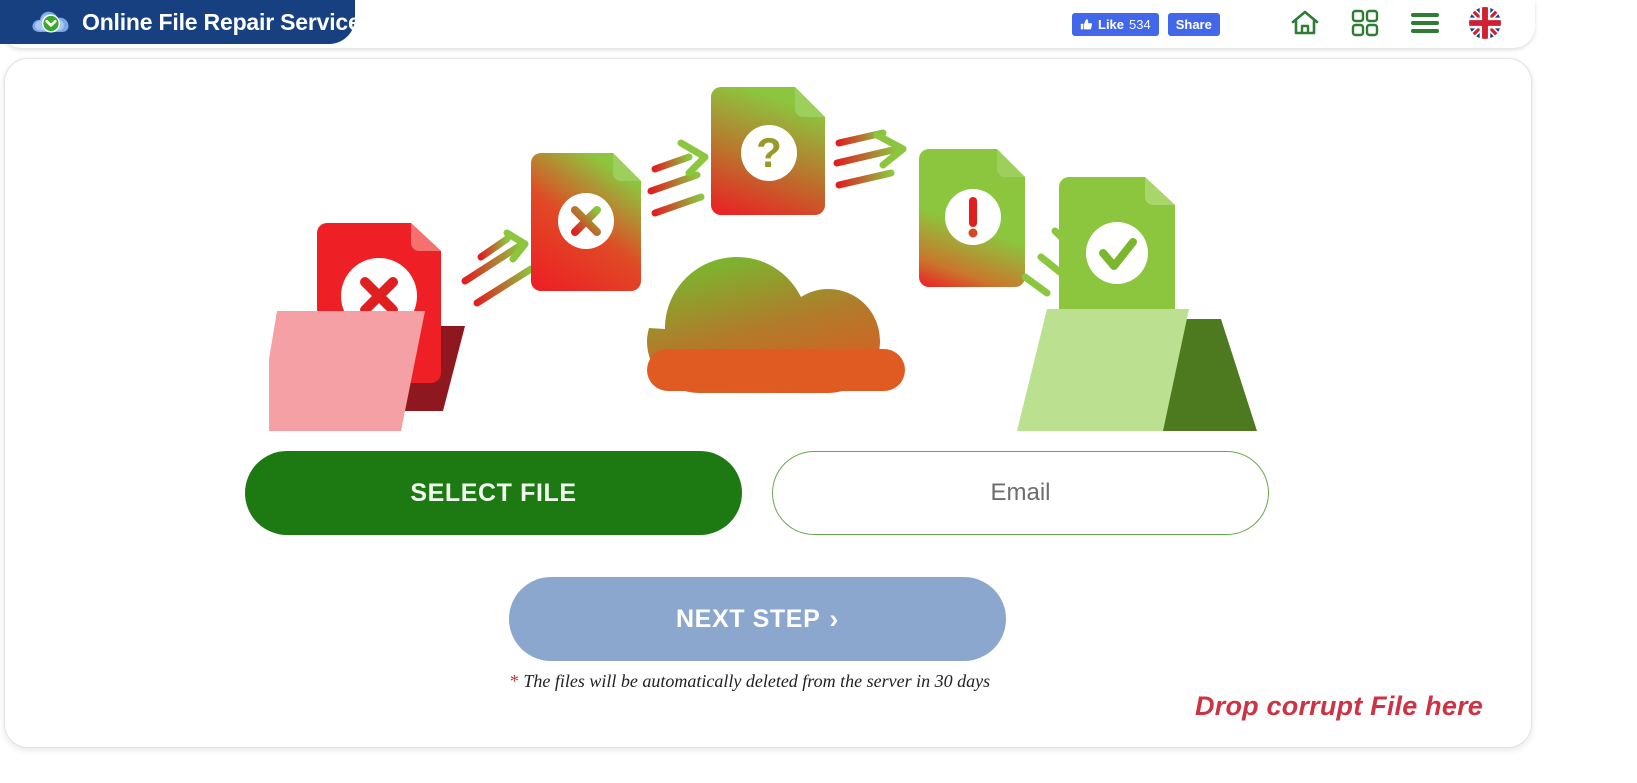 The image size is (1637, 783). I want to click on drop-file-hint: Drop corrupt File here, so click(1339, 706).